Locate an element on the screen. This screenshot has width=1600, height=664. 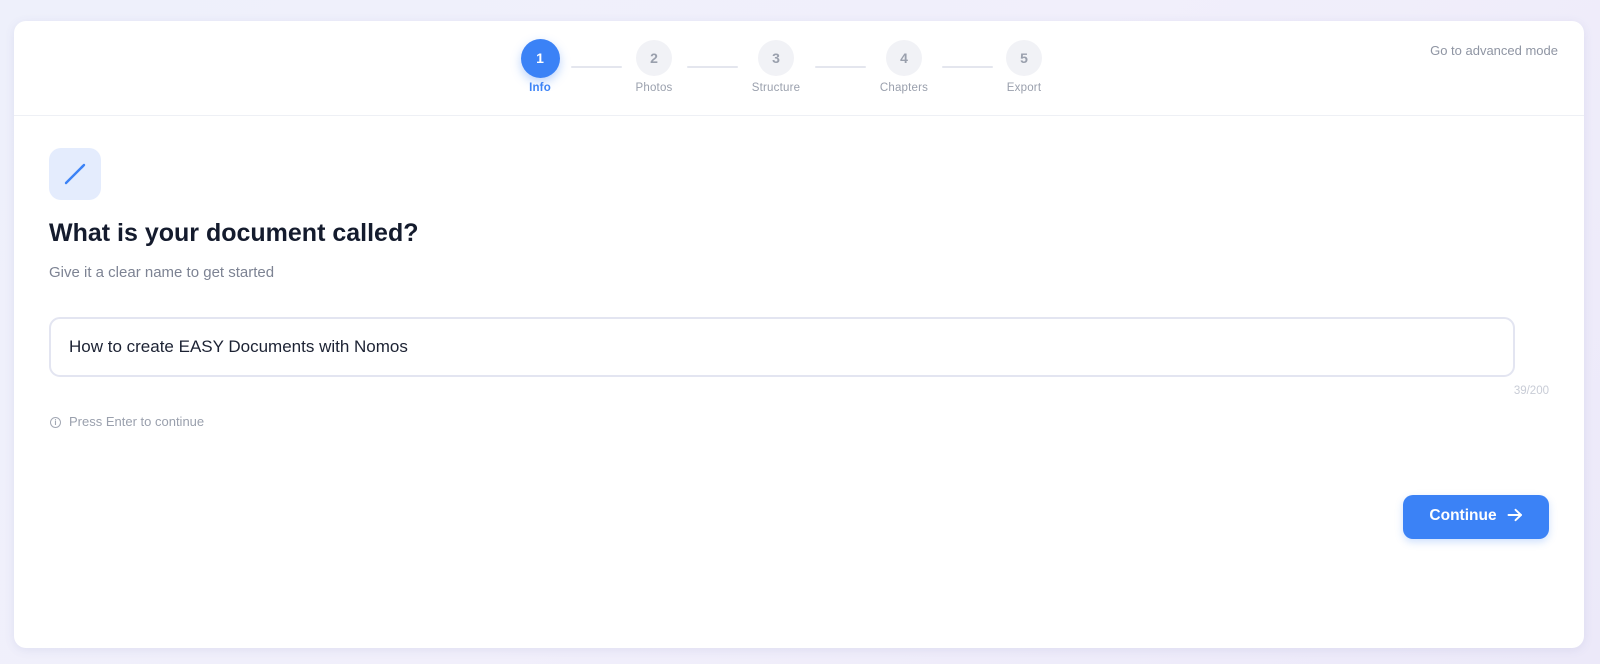
document-name-input is located at coordinates (782, 347).